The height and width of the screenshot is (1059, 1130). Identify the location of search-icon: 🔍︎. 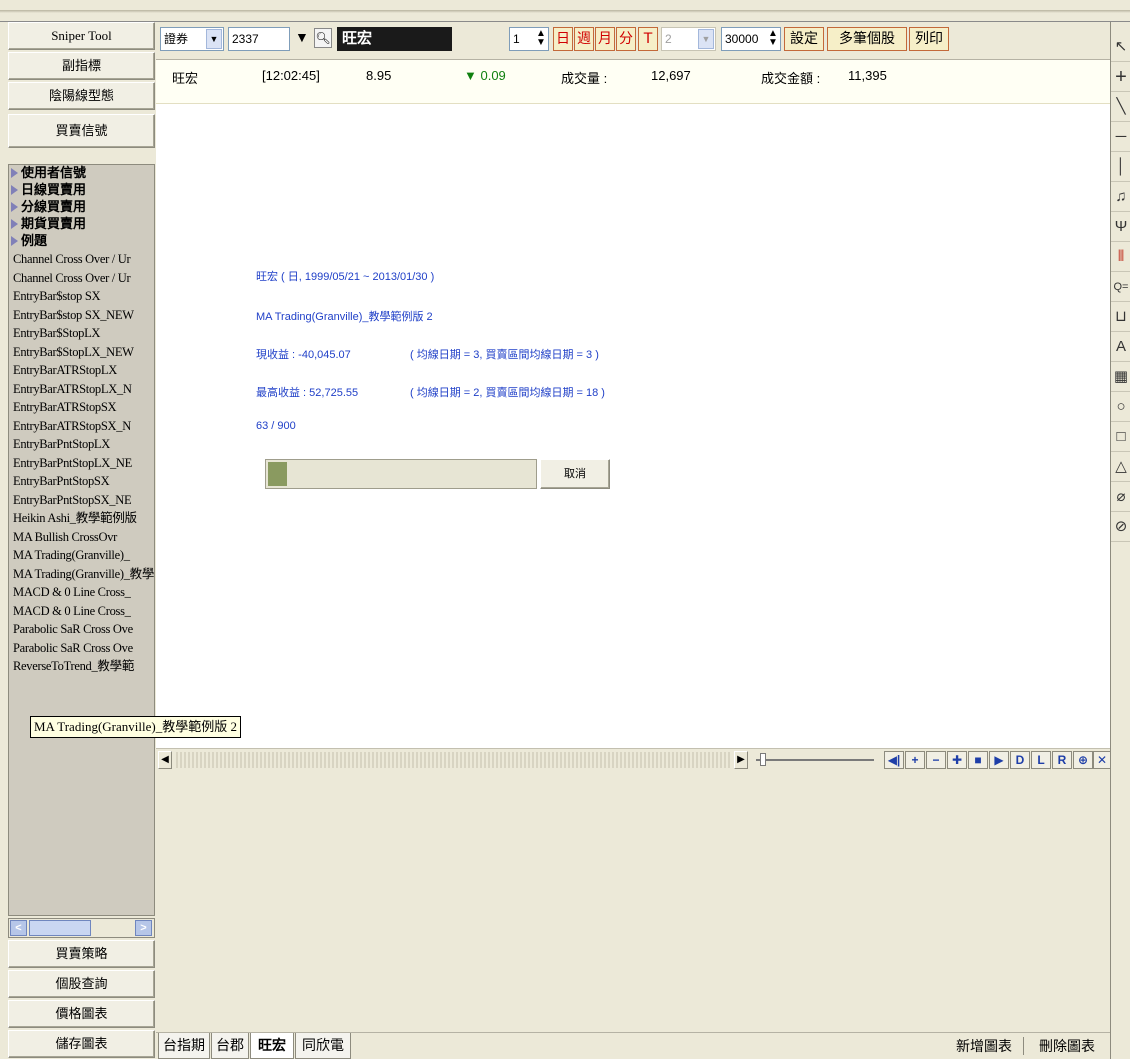
(323, 38).